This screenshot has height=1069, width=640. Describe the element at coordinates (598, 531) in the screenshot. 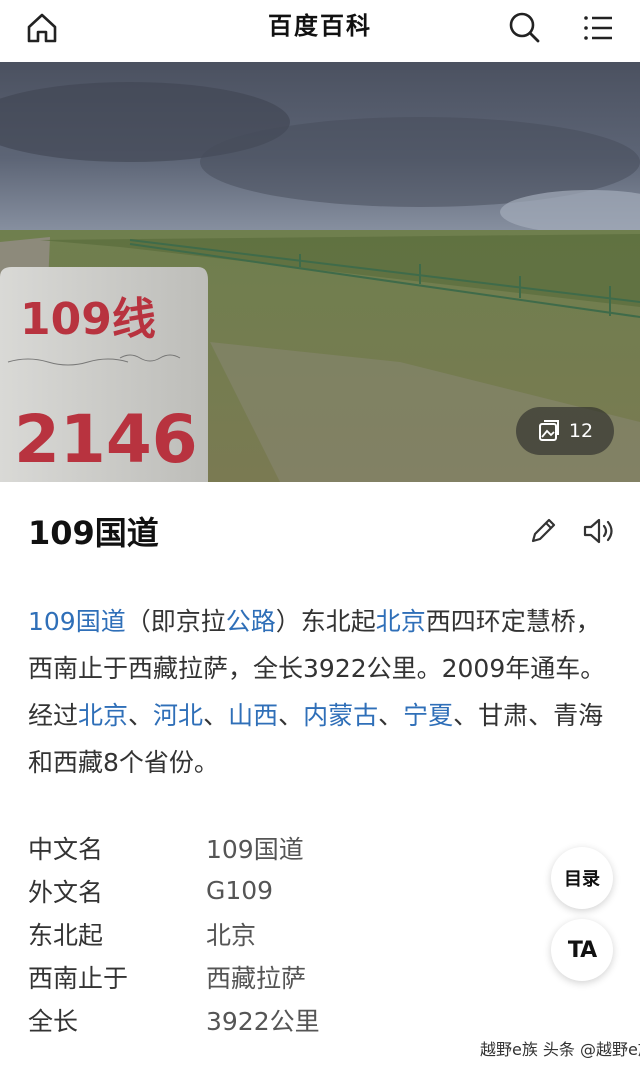

I see `speaker-icon` at that location.